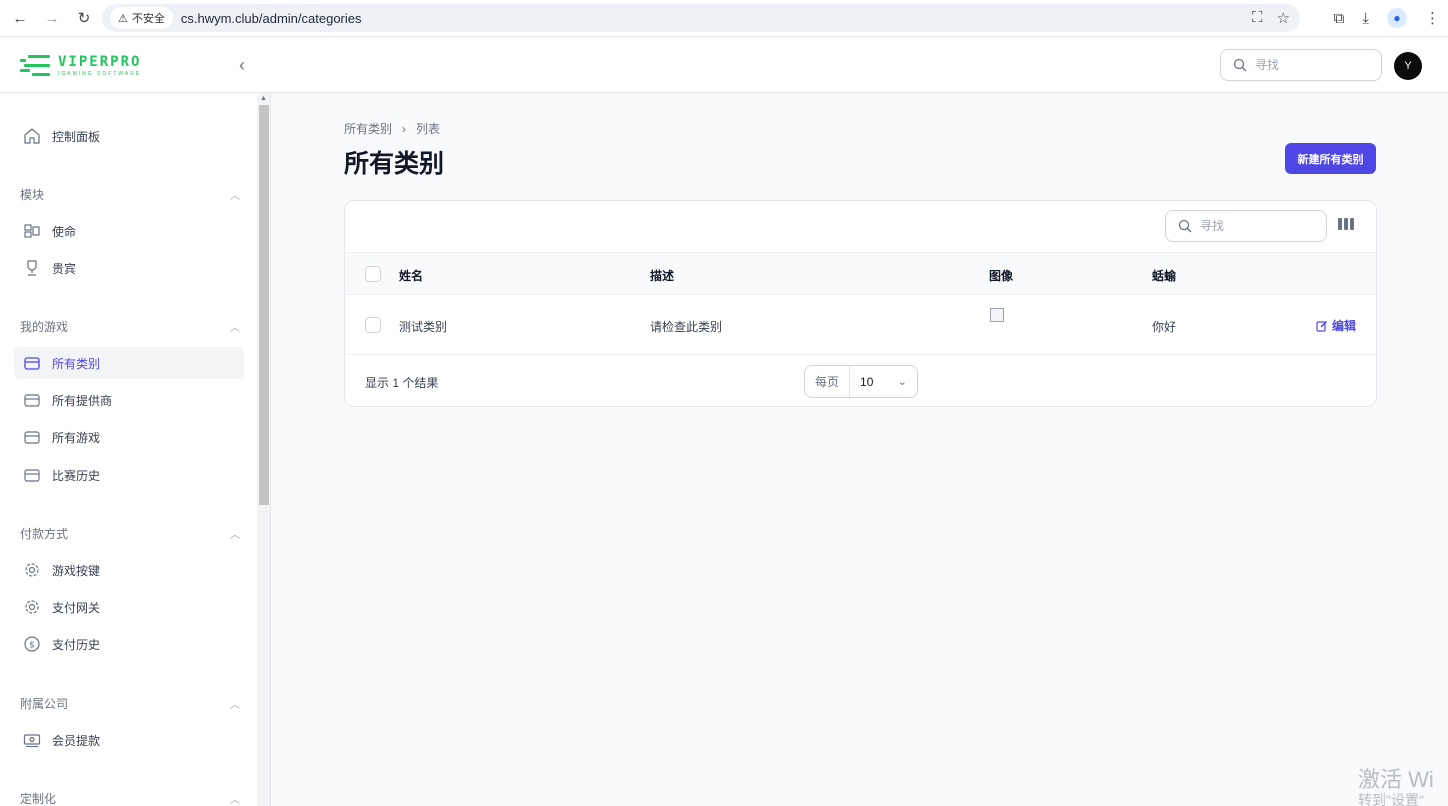 This screenshot has width=1448, height=806. I want to click on edit-icon, so click(1322, 326).